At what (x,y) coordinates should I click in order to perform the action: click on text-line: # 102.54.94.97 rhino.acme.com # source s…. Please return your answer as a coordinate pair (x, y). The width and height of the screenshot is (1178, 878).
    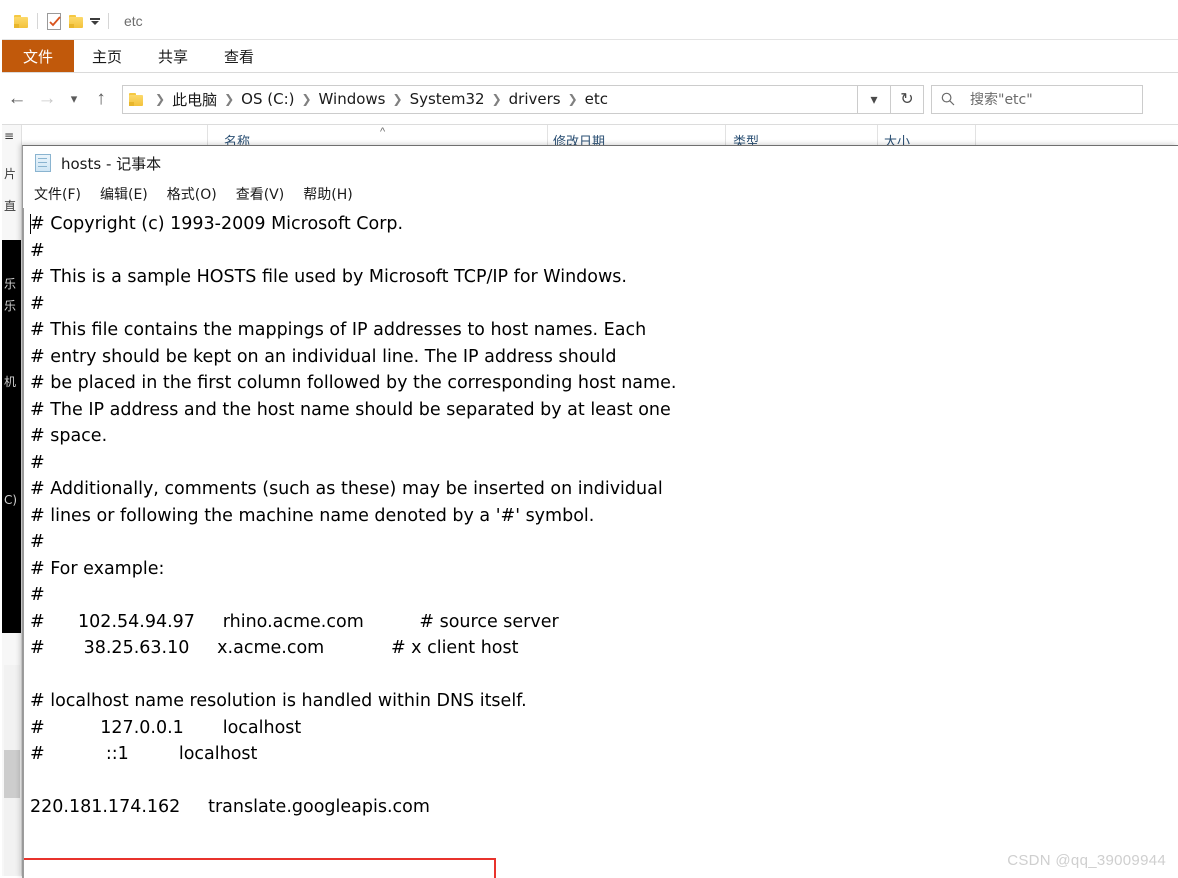
    Looking at the image, I should click on (294, 621).